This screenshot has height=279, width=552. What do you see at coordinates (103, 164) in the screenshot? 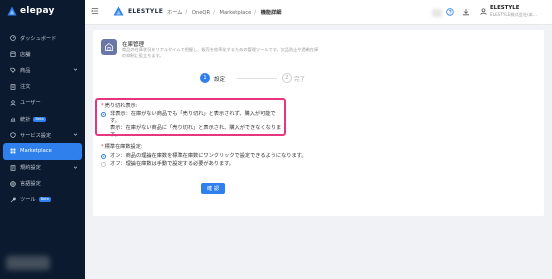
I see `standard-stock-off-radio` at bounding box center [103, 164].